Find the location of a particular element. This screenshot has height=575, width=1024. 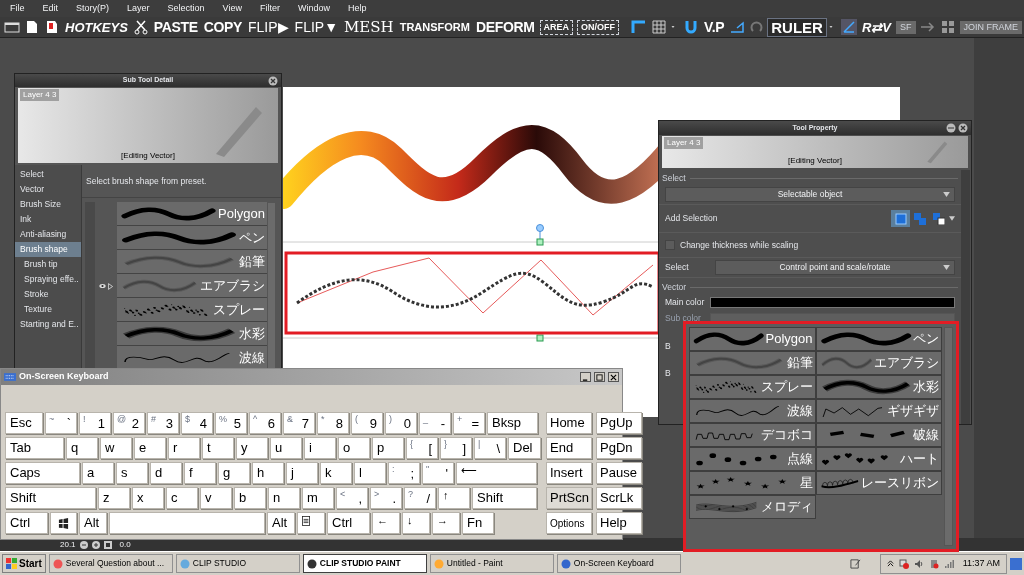

network-error-icon is located at coordinates (903, 563).